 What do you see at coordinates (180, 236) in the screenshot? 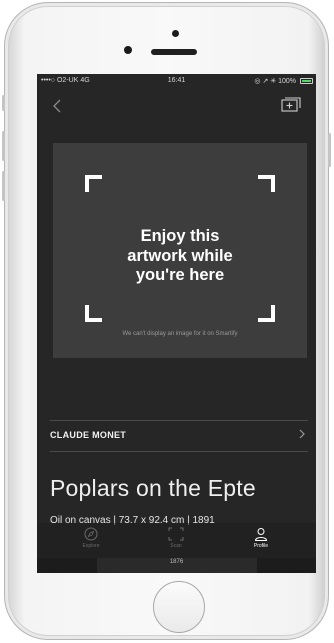
I see `placeholder-line-1: Enjoy this` at bounding box center [180, 236].